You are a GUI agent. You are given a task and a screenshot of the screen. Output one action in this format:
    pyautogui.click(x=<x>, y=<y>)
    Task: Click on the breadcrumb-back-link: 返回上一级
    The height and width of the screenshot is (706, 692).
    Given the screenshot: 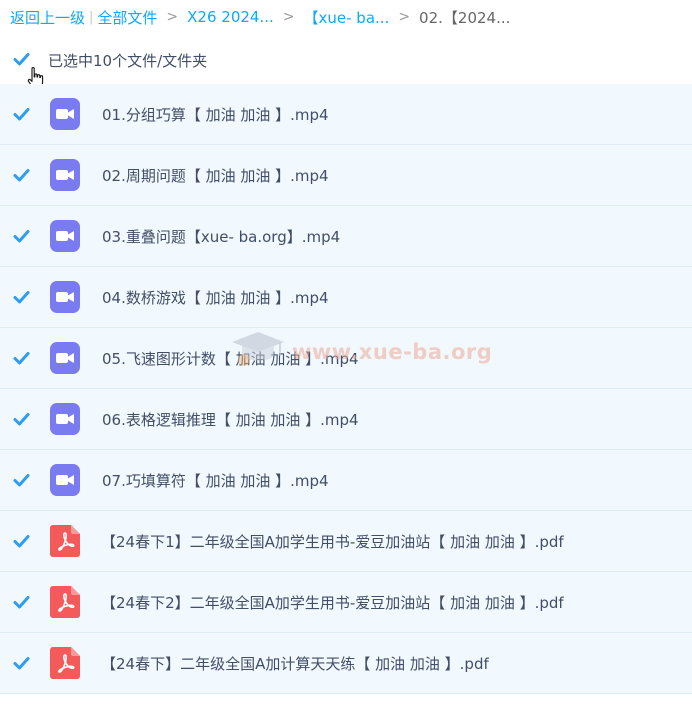 What is the action you would take?
    pyautogui.click(x=47, y=17)
    